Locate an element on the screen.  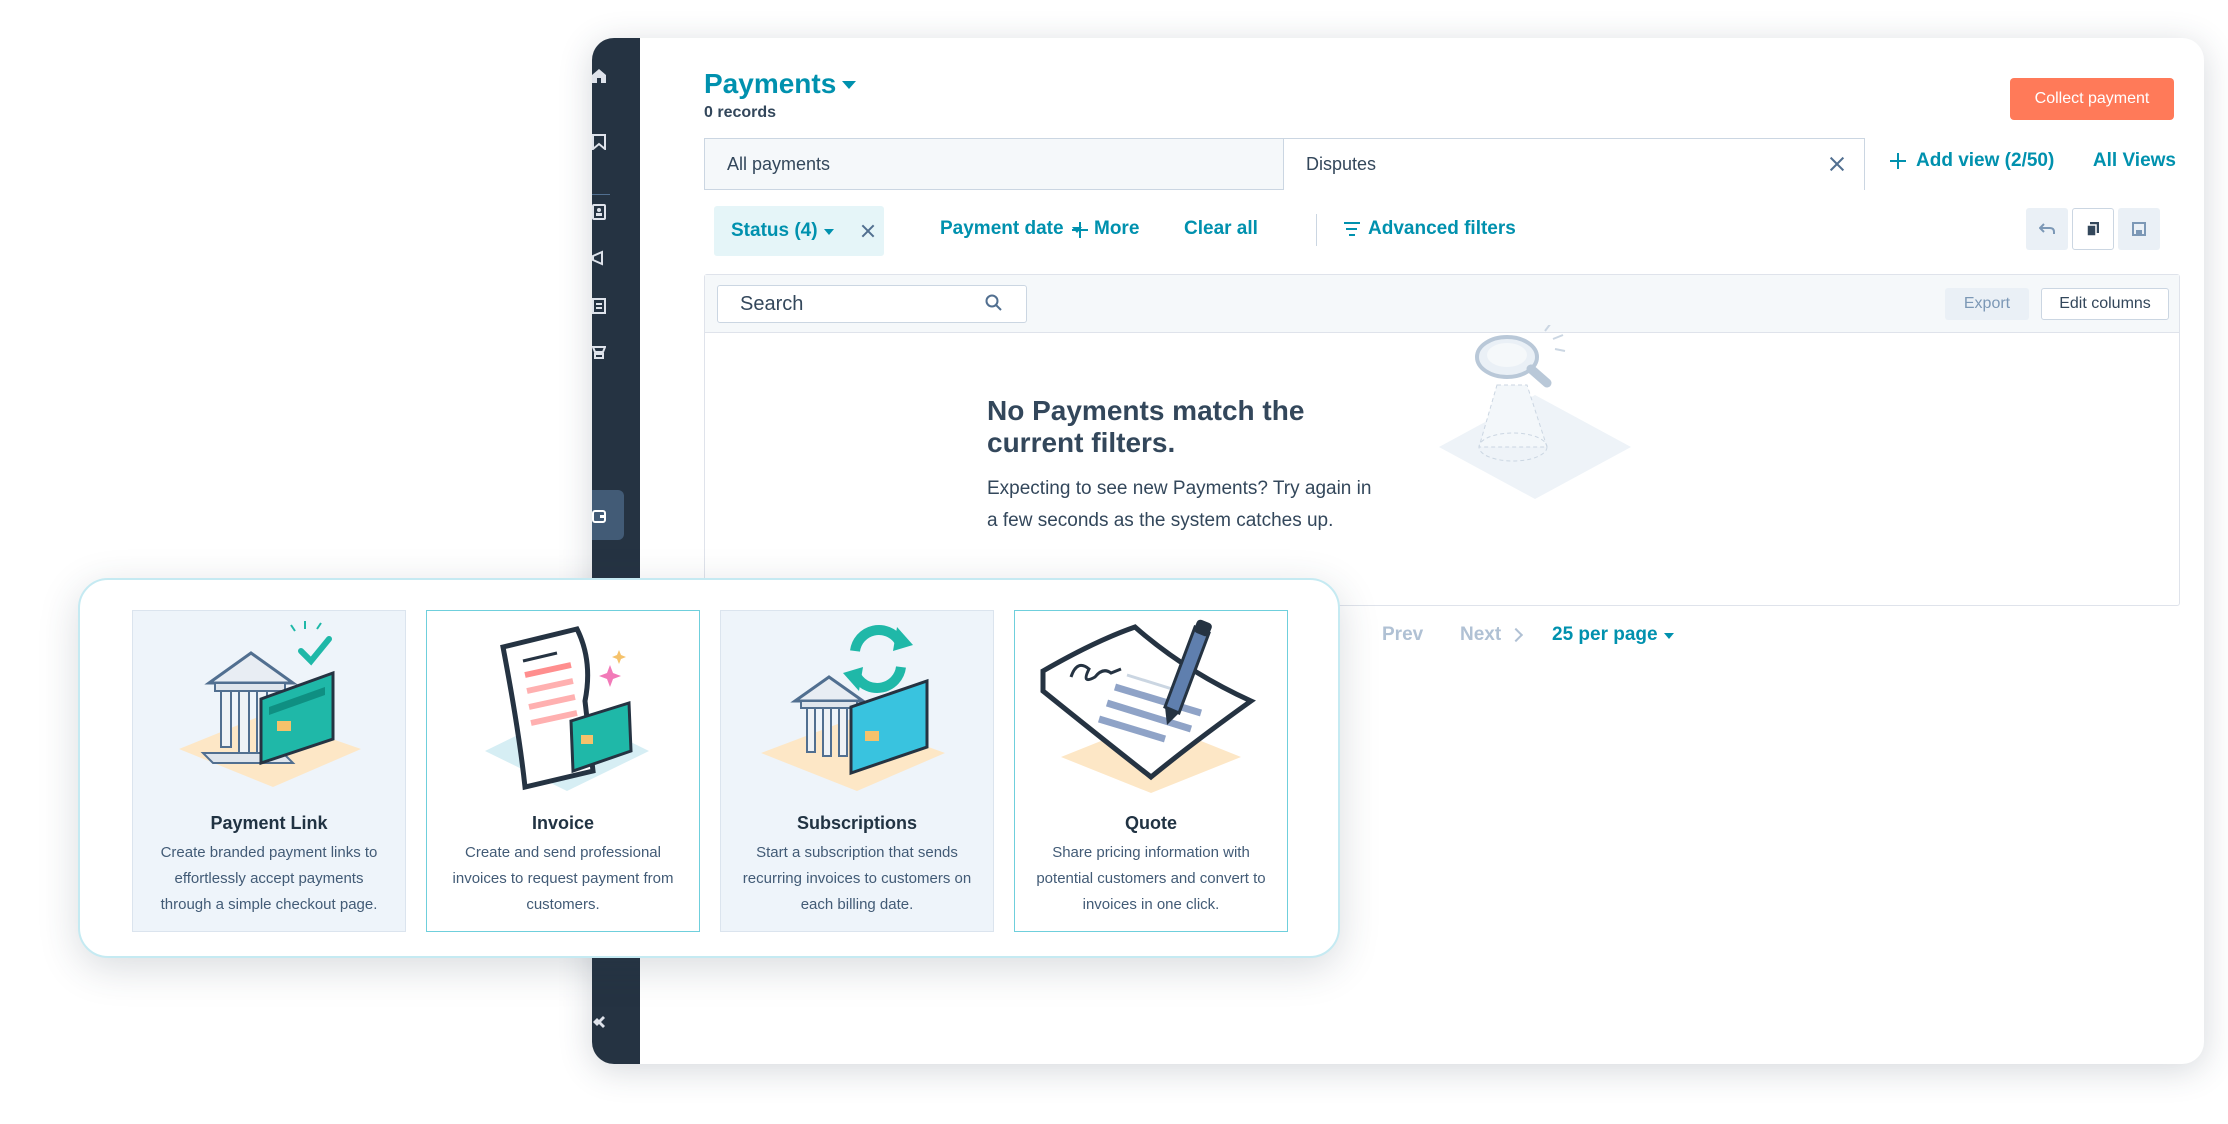
per-page-label: 25 per page is located at coordinates (1605, 634).